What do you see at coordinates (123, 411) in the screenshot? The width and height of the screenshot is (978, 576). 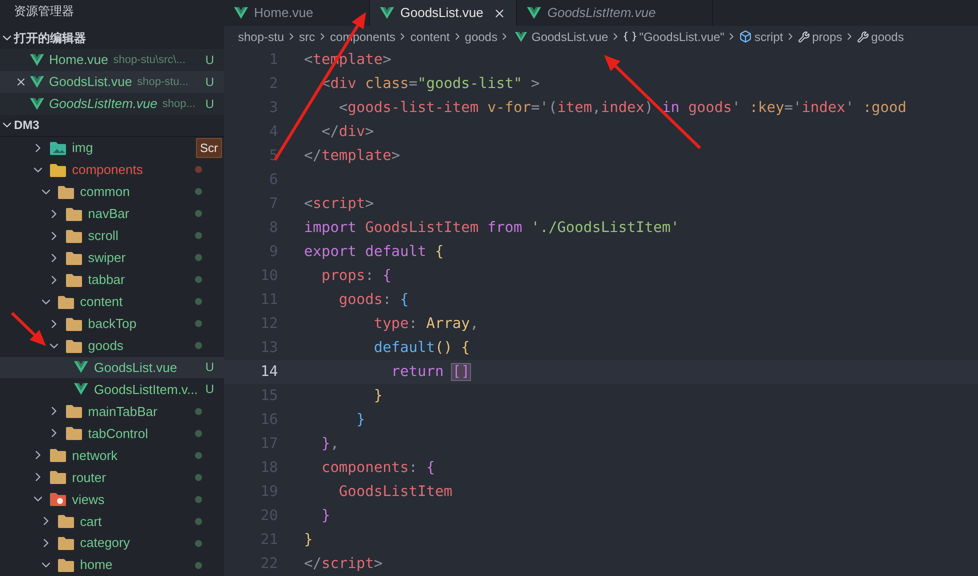 I see `file-name: mainTabBar` at bounding box center [123, 411].